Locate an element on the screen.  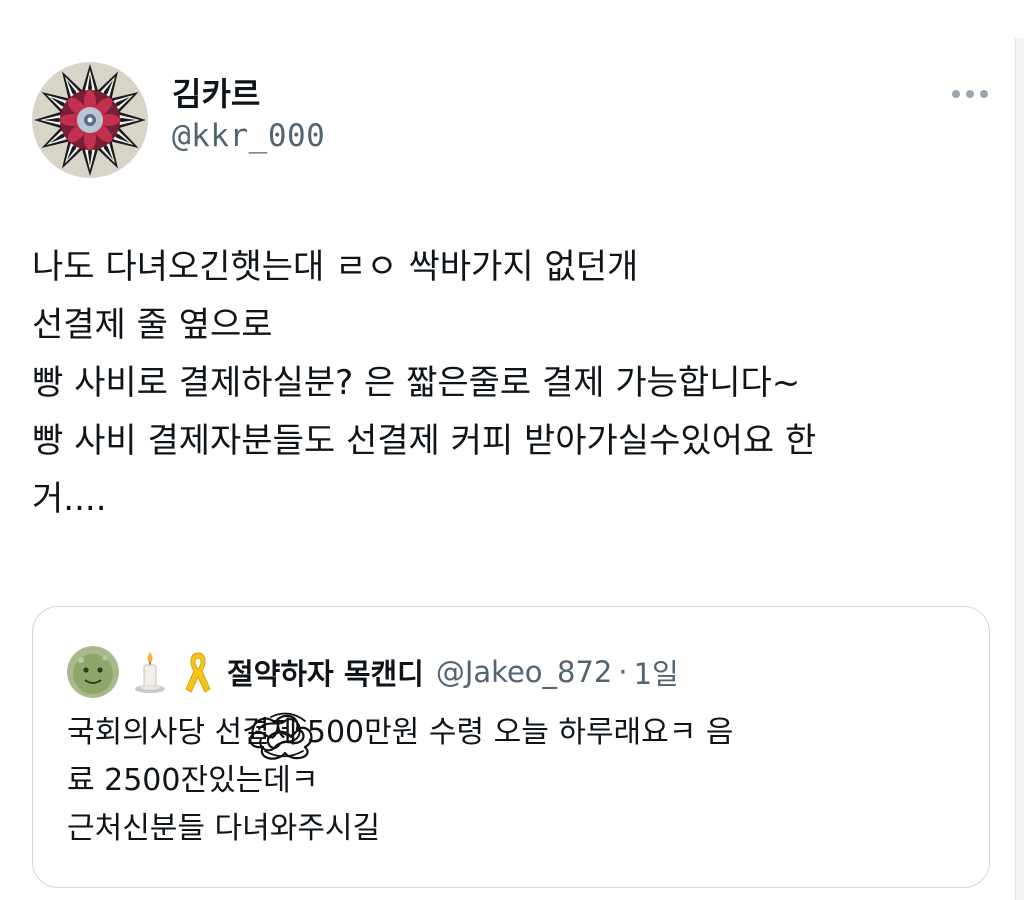
author-display-name: 김카르 is located at coordinates (248, 94).